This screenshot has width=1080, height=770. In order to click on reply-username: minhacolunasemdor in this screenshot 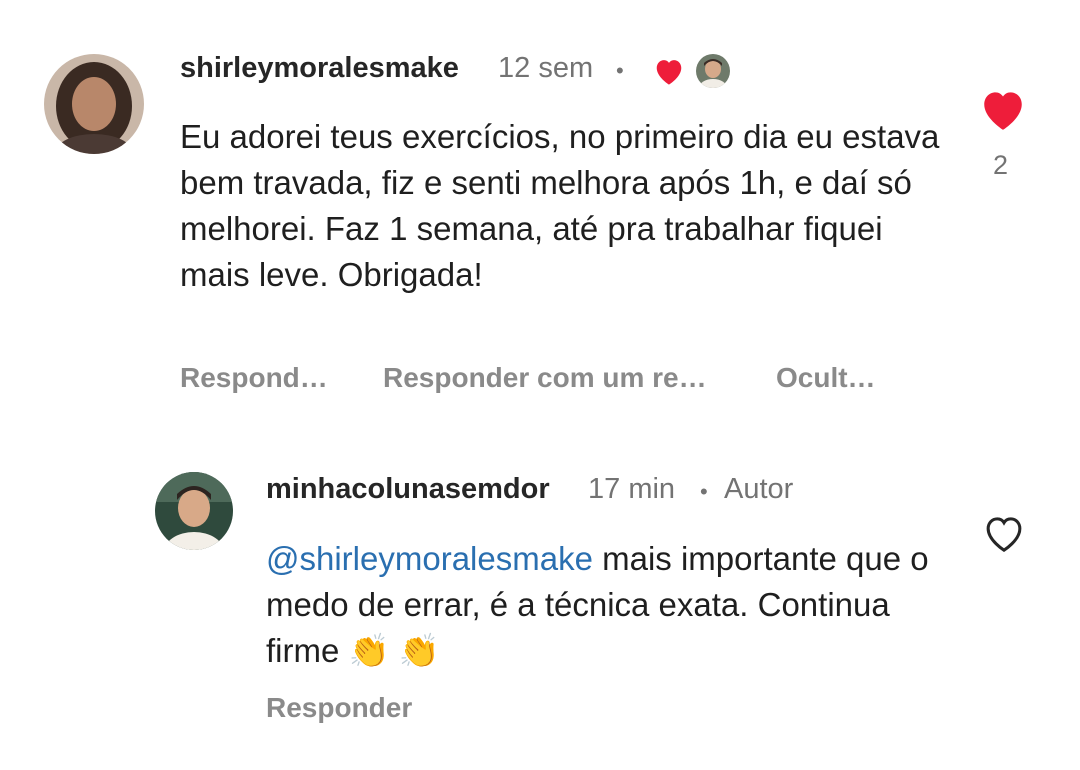, I will do `click(408, 489)`.